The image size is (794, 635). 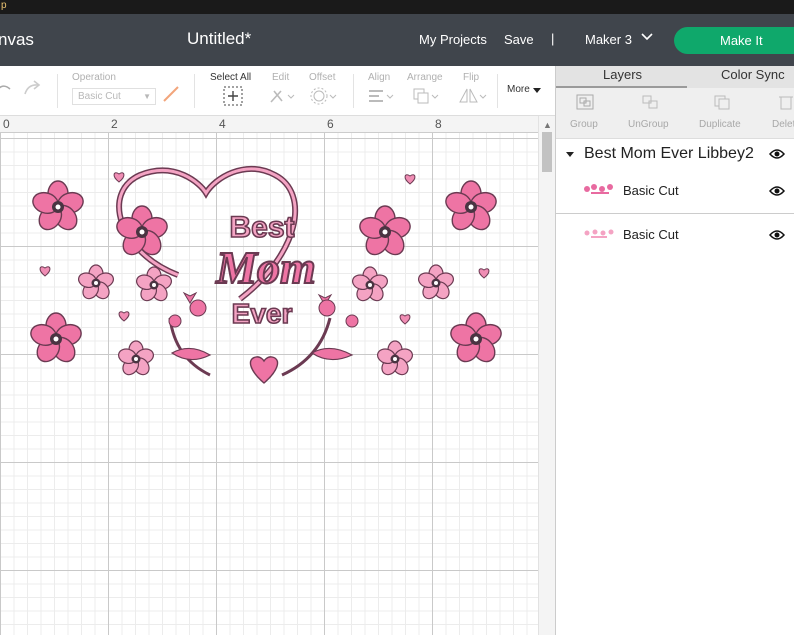 I want to click on save-link: Save, so click(x=519, y=39).